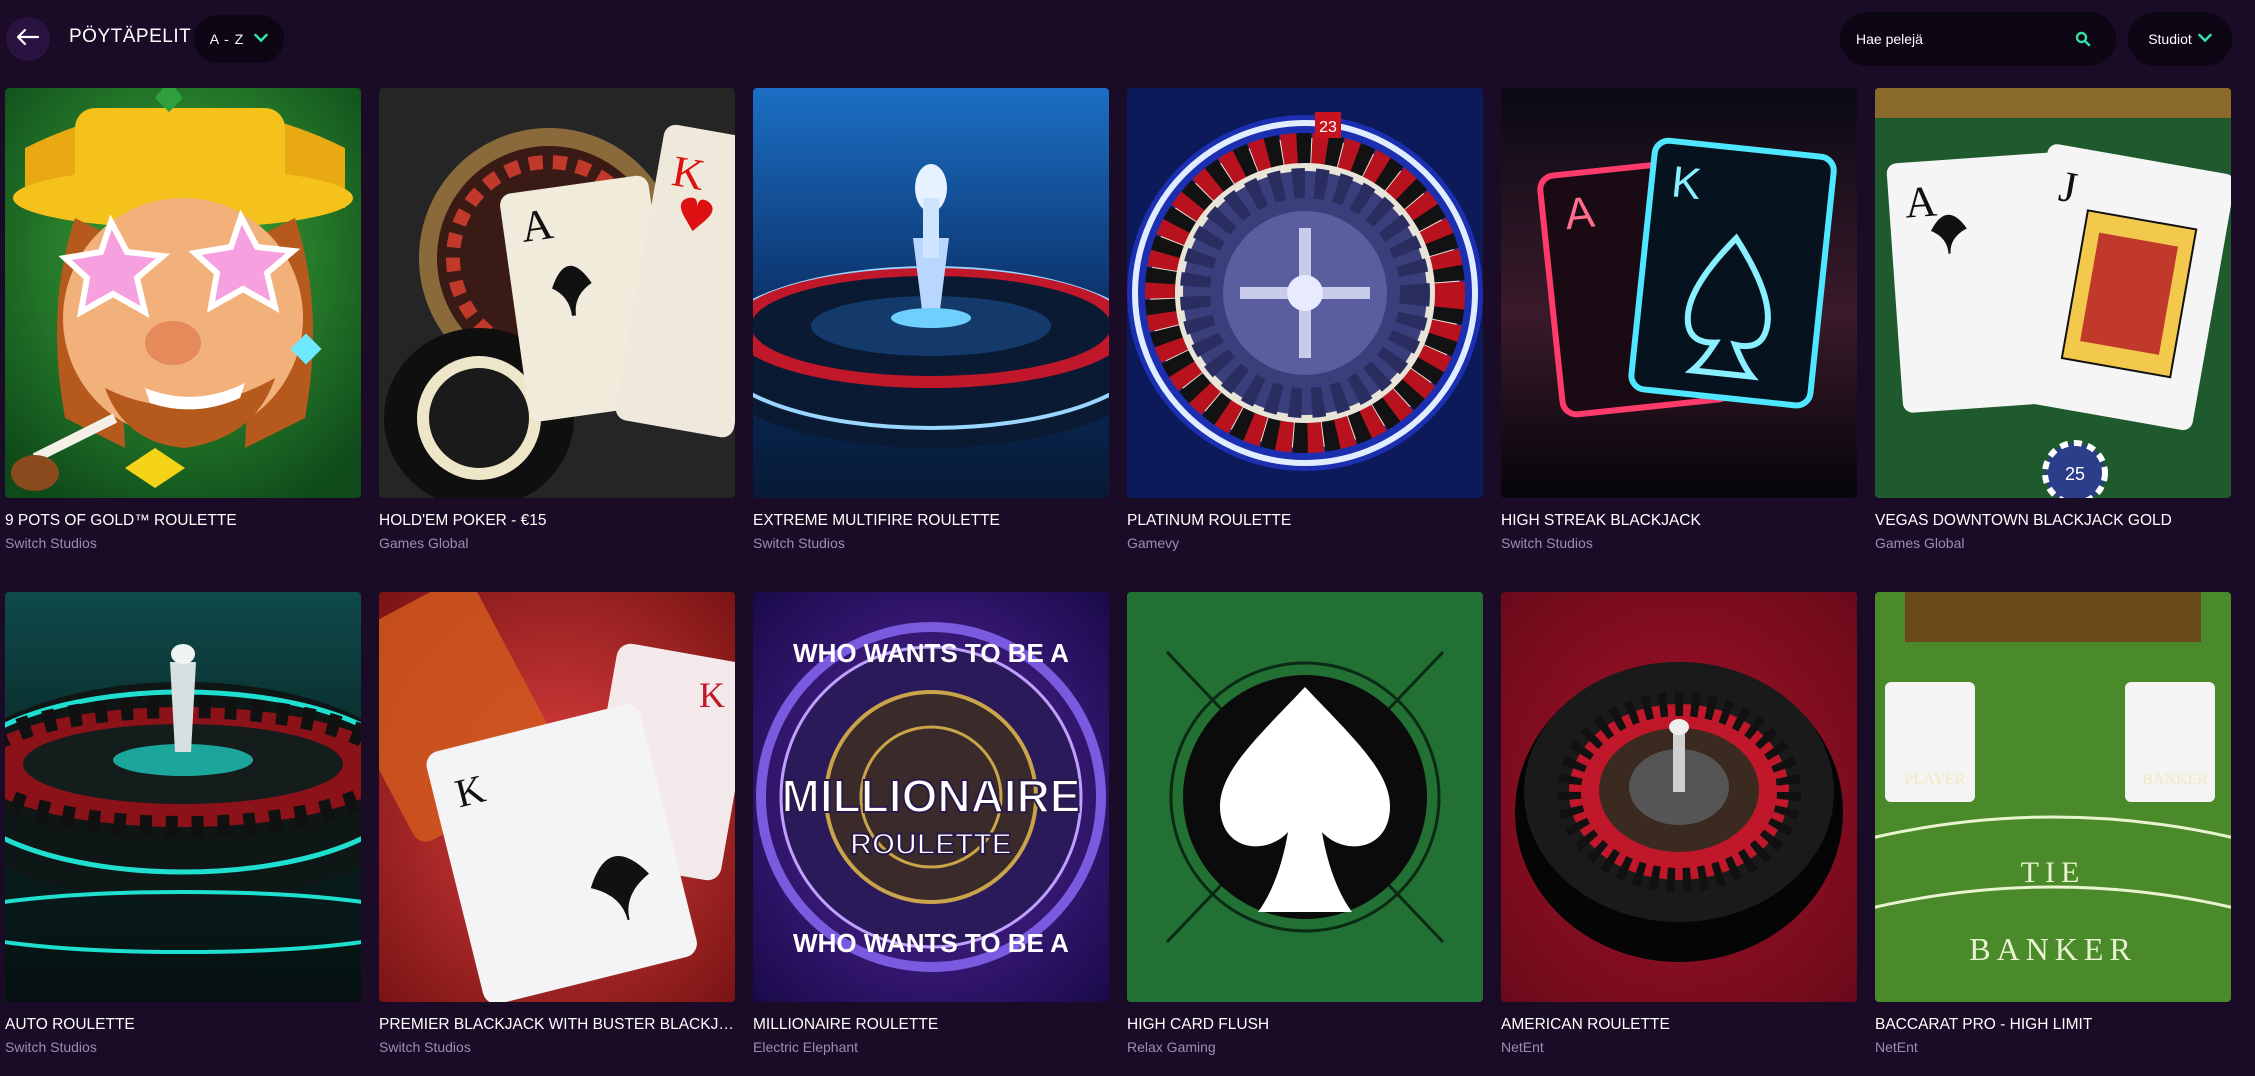  I want to click on game-title: AMERICAN ROULETTE, so click(1585, 1024).